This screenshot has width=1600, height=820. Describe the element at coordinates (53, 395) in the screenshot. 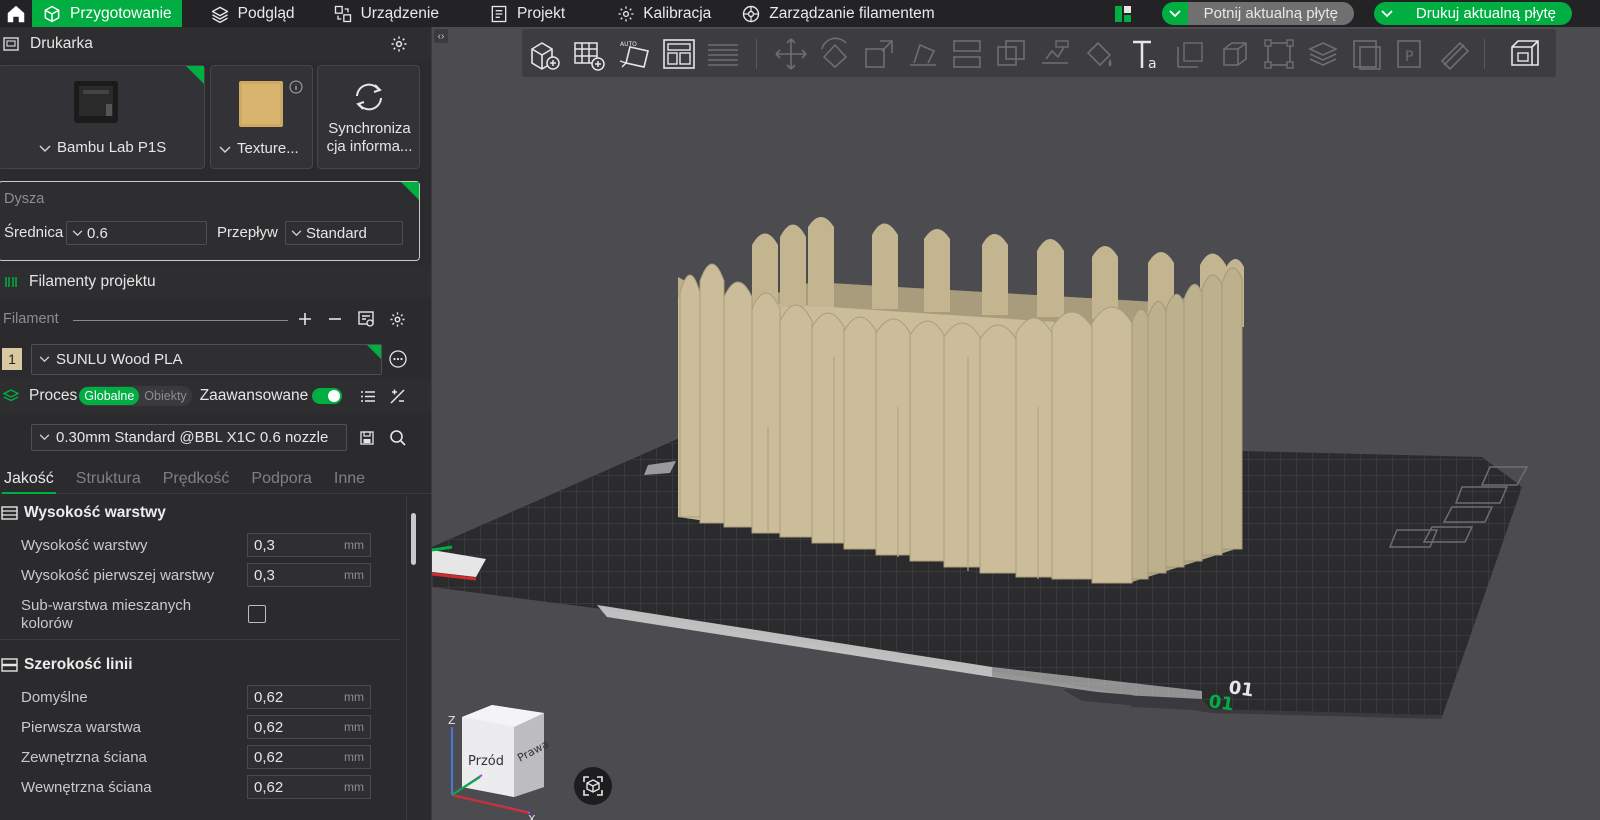

I see `process-section-title: Proces` at that location.